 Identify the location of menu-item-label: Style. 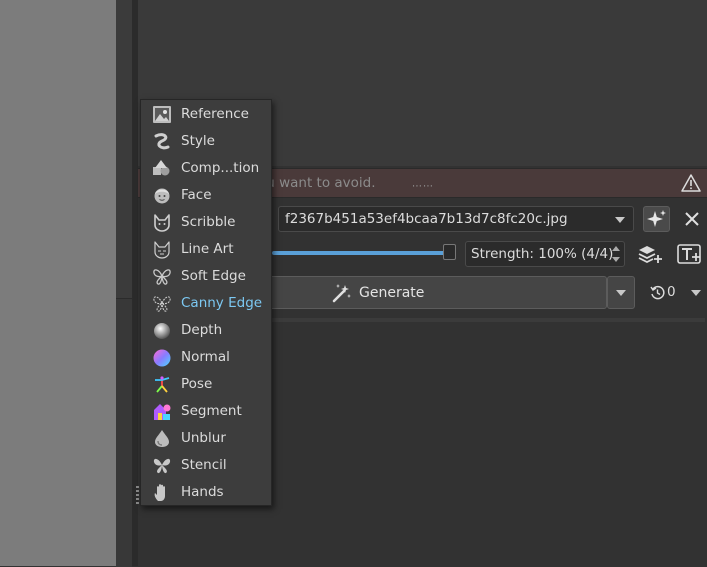
(198, 141).